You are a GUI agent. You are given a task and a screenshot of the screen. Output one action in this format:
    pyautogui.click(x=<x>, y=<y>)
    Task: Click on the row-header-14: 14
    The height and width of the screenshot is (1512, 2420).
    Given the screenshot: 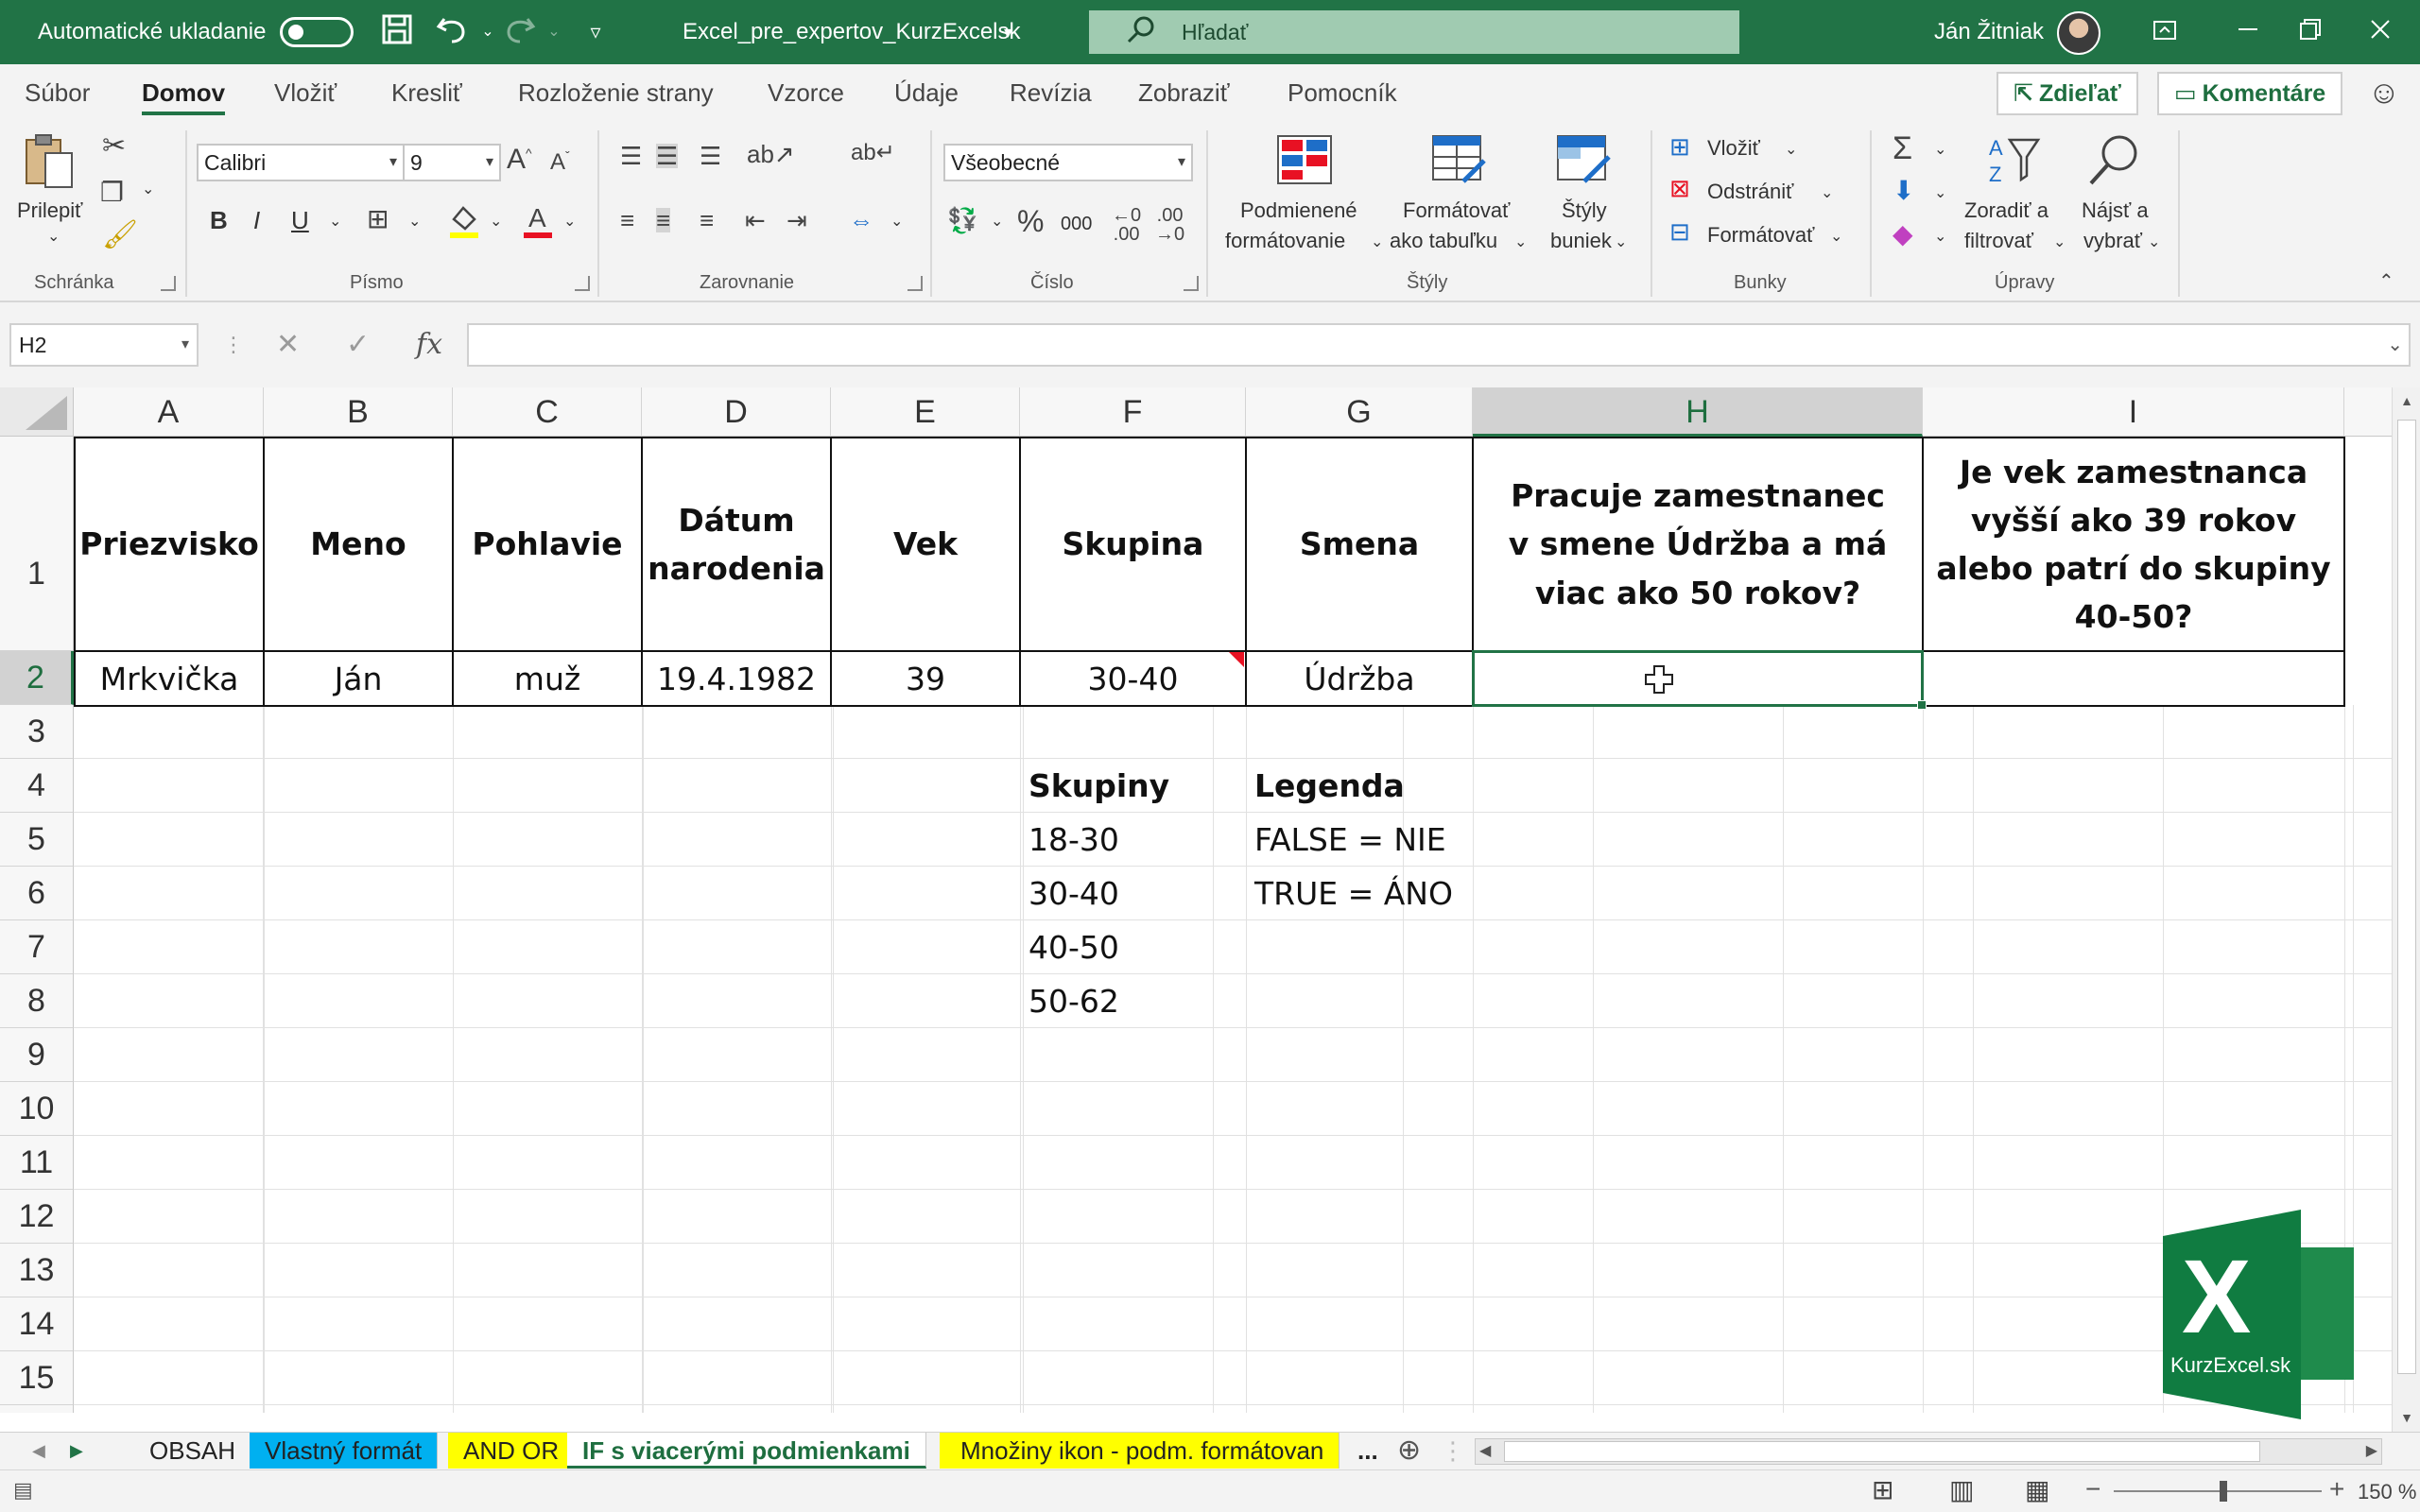 What is the action you would take?
    pyautogui.click(x=37, y=1324)
    